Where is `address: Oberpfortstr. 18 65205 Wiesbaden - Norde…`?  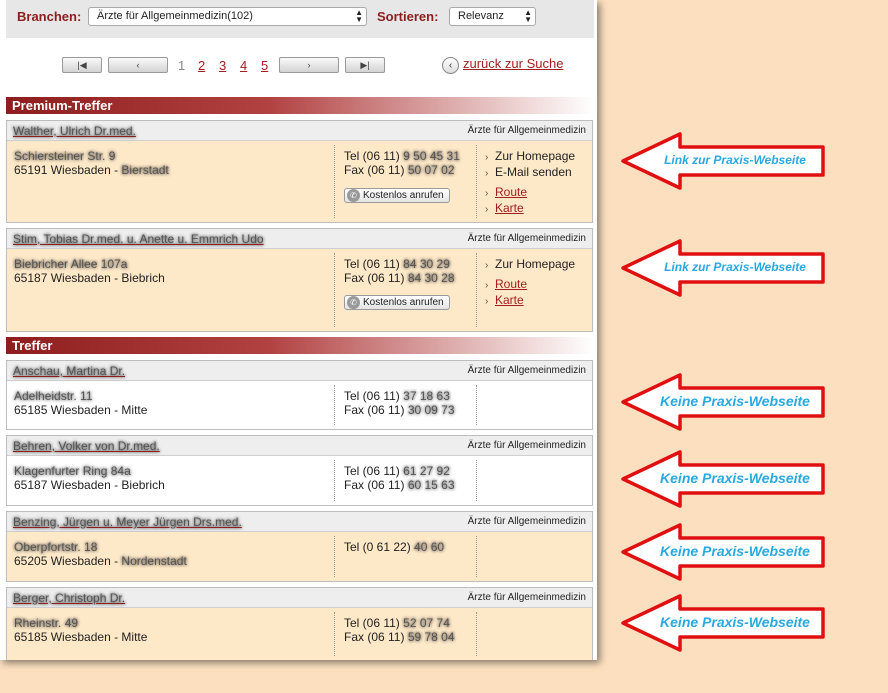
address: Oberpfortstr. 18 65205 Wiesbaden - Norde… is located at coordinates (173, 554).